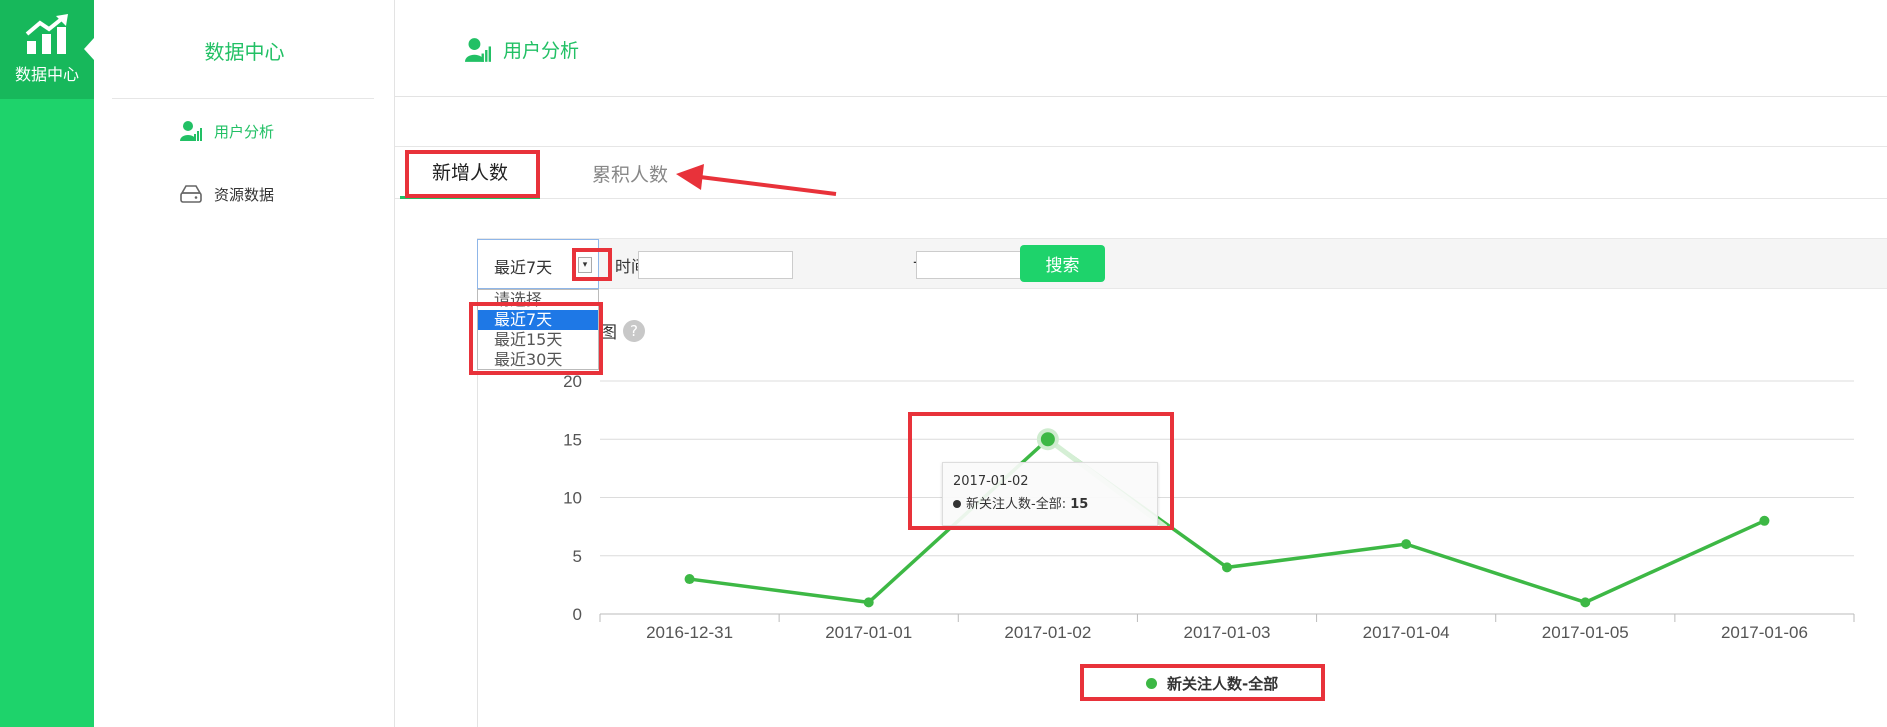  I want to click on dropdown-option-selected: 最近7天, so click(538, 320).